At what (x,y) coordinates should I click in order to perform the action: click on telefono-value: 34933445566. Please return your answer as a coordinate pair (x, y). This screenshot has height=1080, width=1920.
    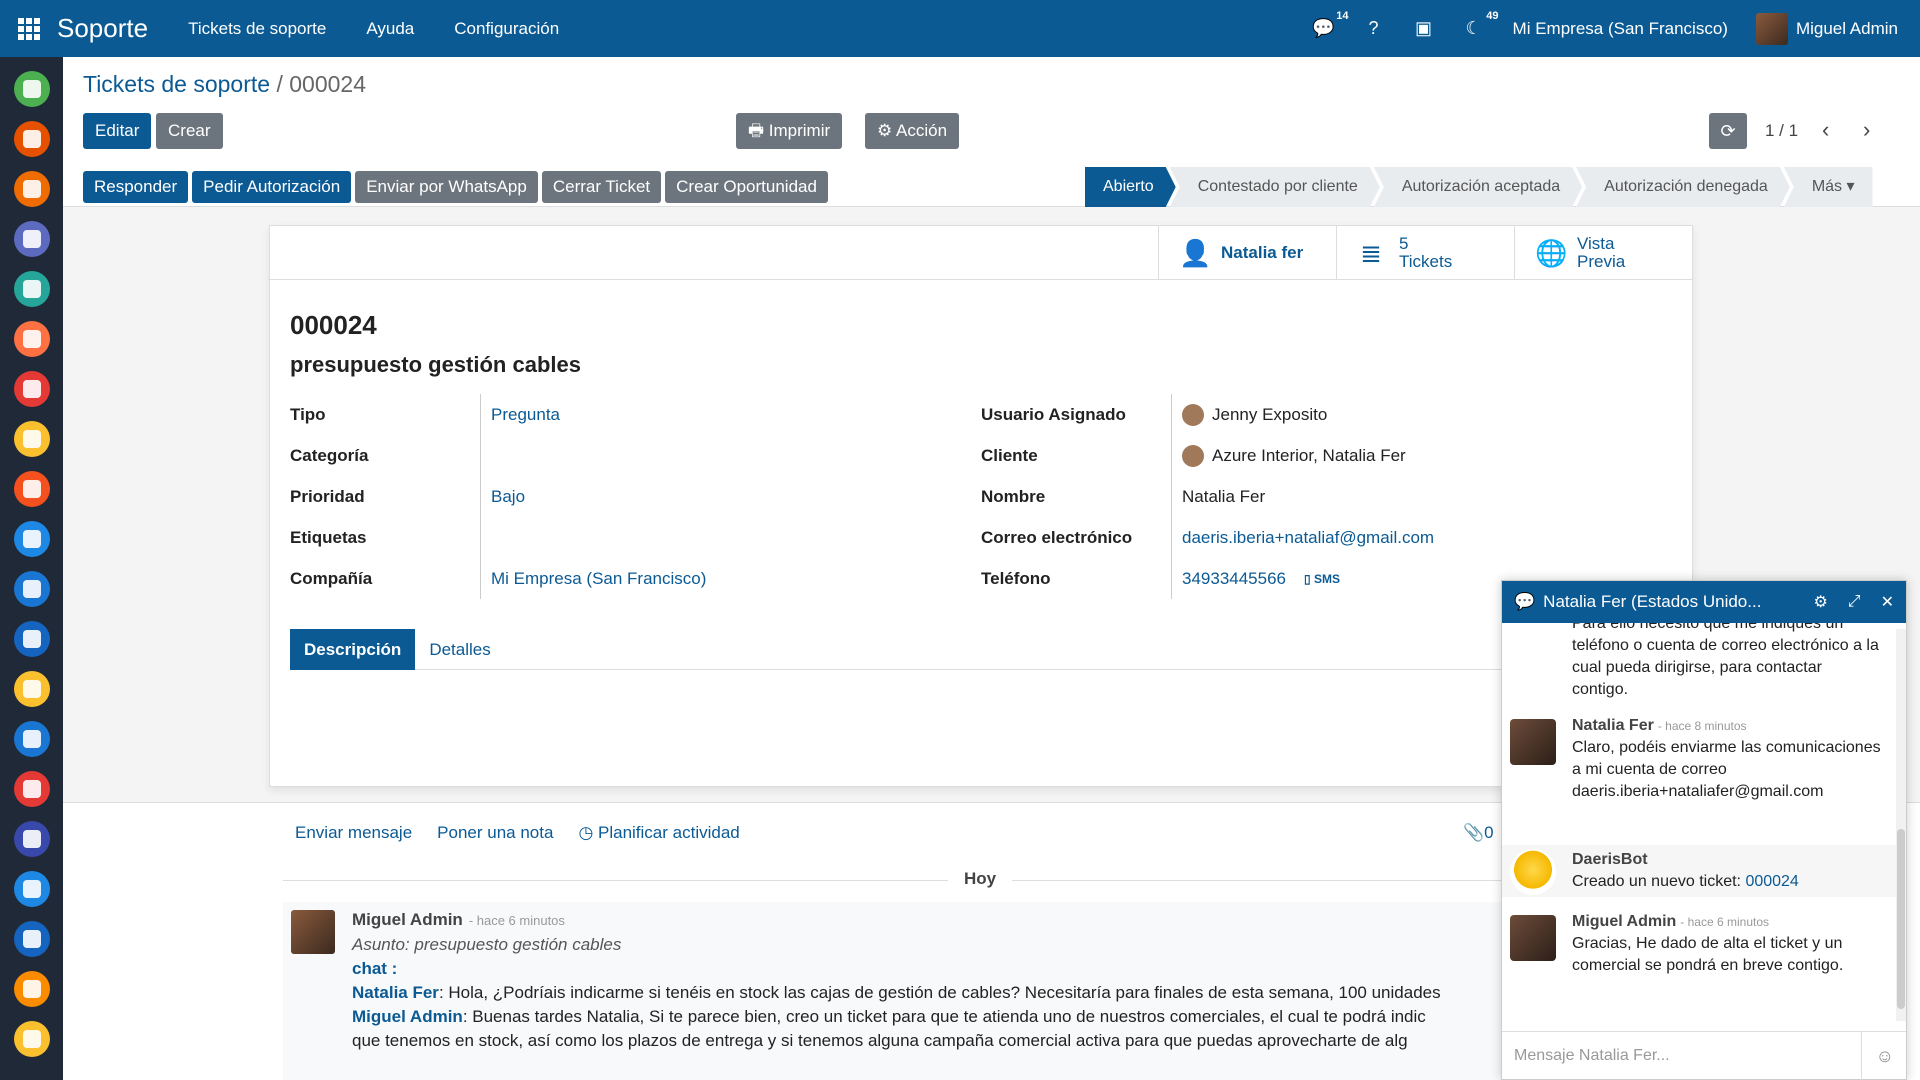
    Looking at the image, I should click on (1234, 579).